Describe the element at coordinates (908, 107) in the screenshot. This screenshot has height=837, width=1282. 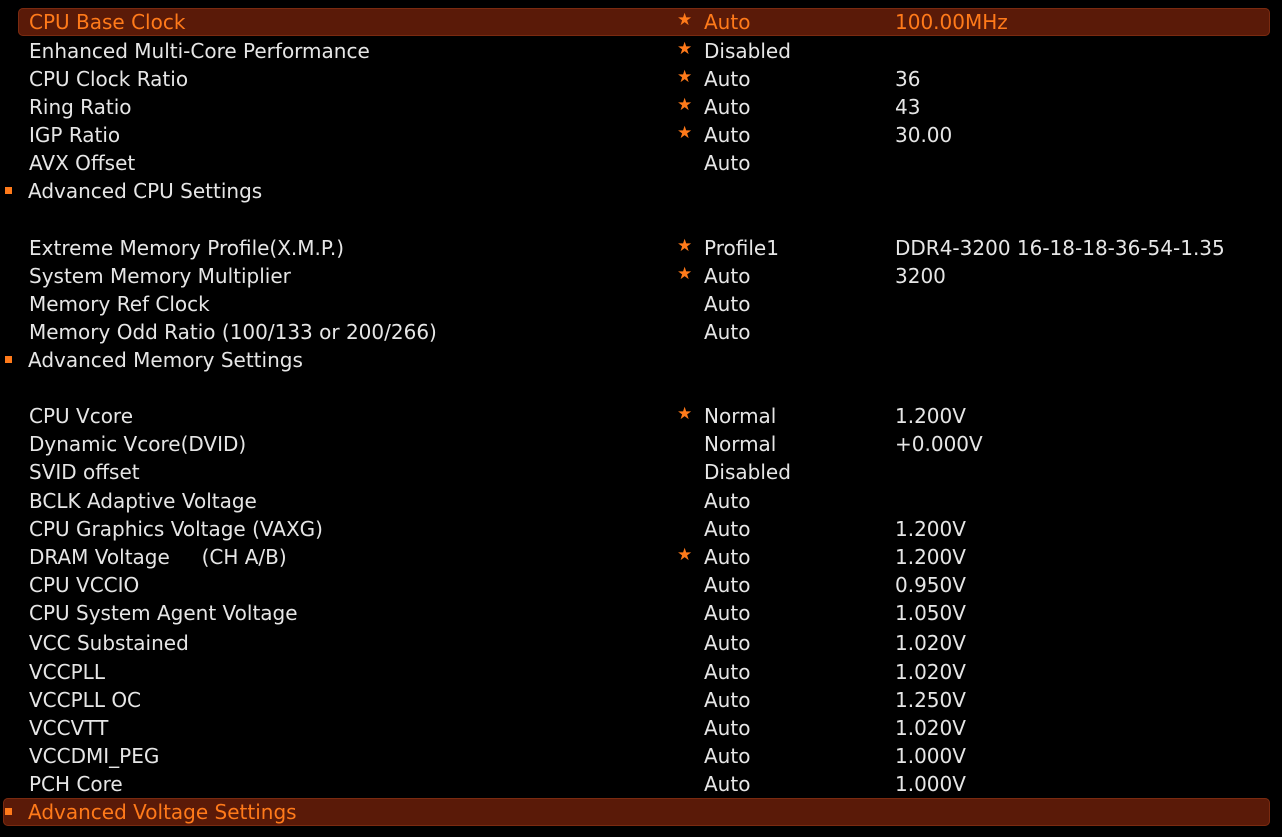
I see `setting-current-value: 43` at that location.